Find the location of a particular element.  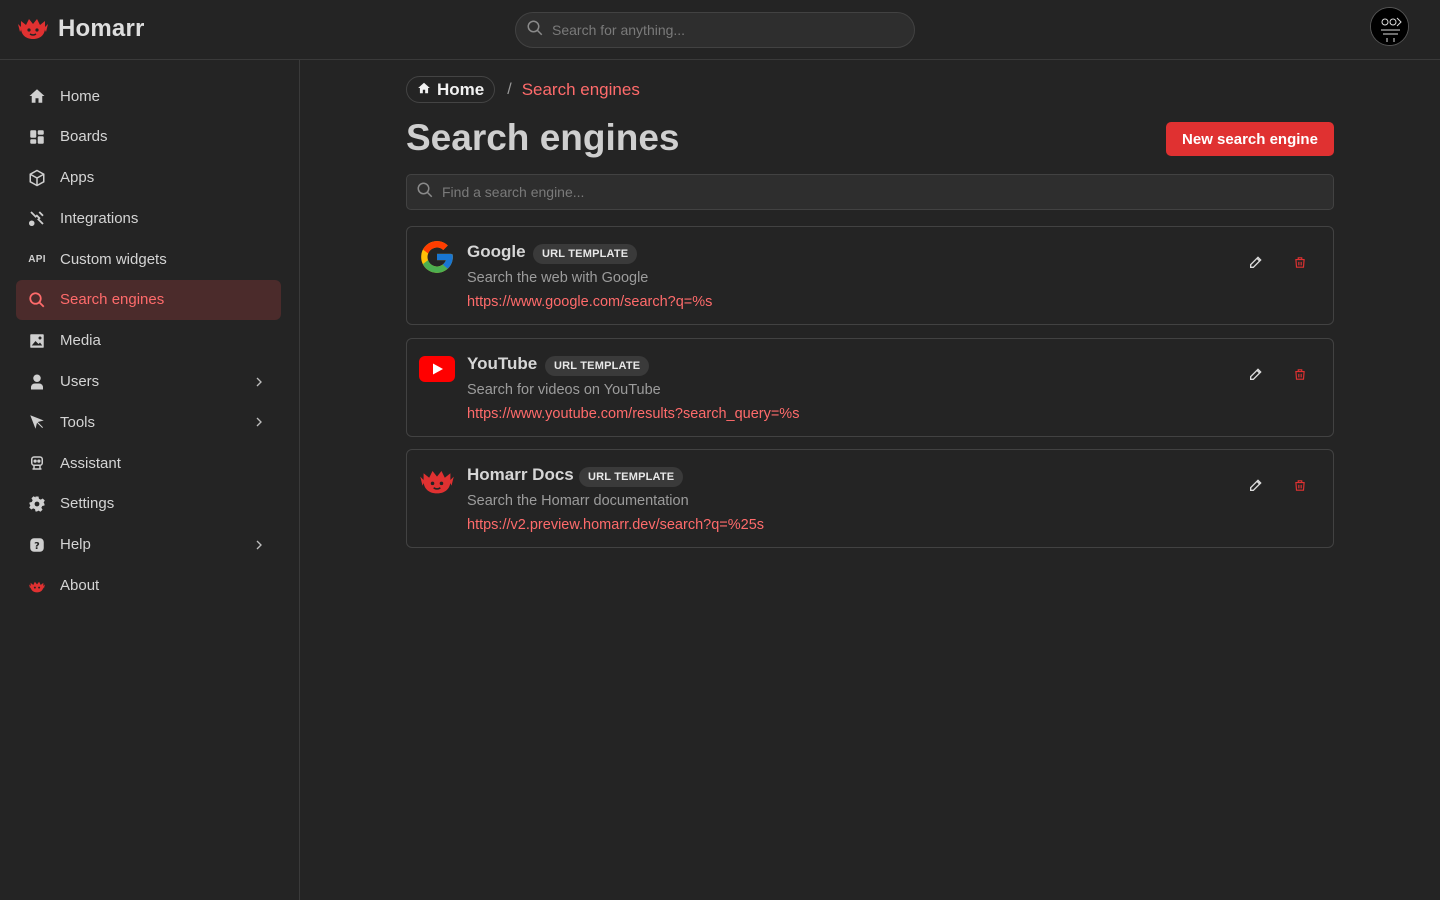

breadcrumb-home-label: Home is located at coordinates (461, 89).